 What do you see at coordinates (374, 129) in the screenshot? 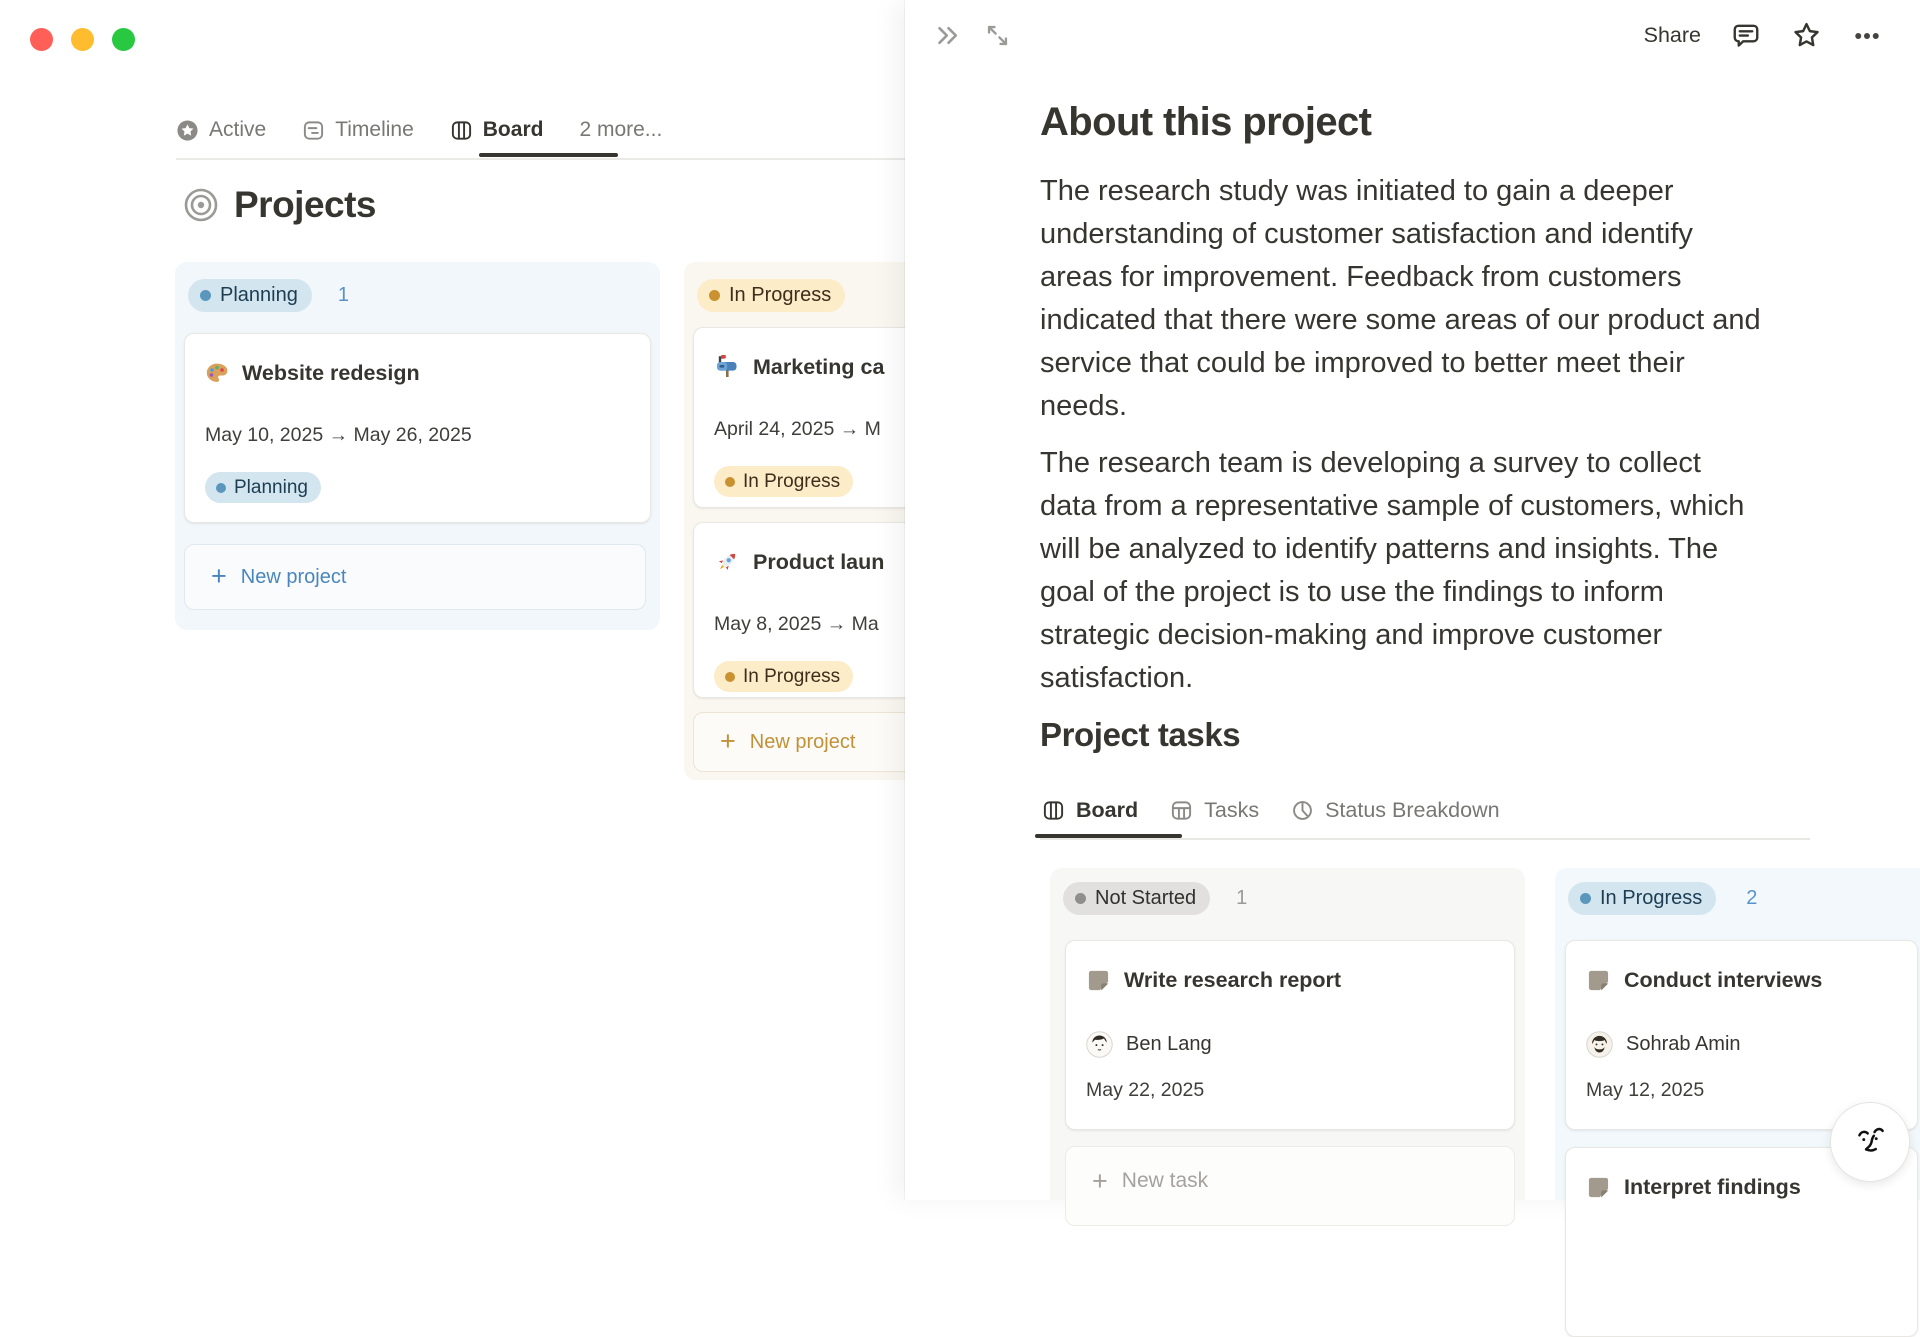
I see `tab-label: Timeline` at bounding box center [374, 129].